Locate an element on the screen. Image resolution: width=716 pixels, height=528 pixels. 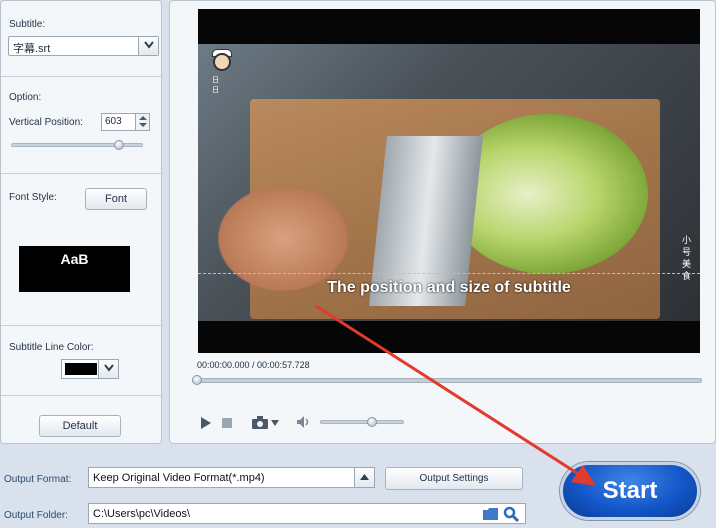
snapshot-dropdown-icon is located at coordinates (275, 423).